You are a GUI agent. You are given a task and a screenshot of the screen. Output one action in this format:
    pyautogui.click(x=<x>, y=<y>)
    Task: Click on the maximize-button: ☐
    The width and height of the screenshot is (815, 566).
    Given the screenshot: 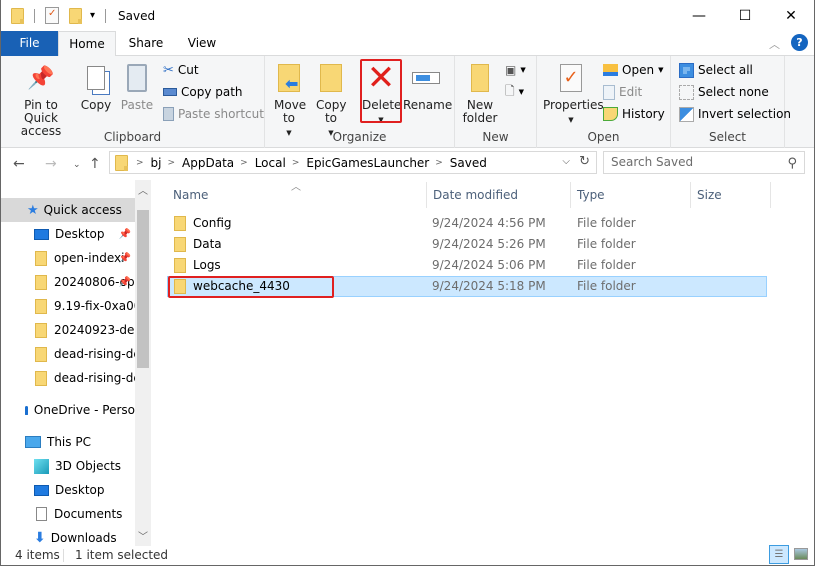 What is the action you would take?
    pyautogui.click(x=745, y=15)
    